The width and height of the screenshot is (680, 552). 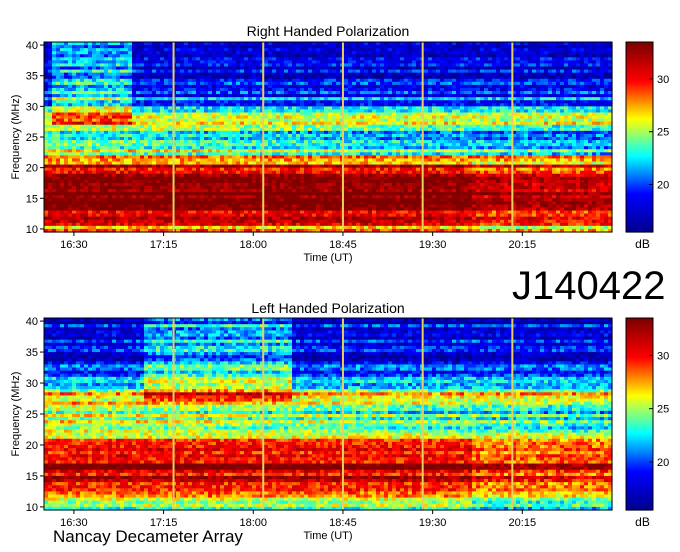 What do you see at coordinates (327, 308) in the screenshot?
I see `panel-title: Left Handed Polarization` at bounding box center [327, 308].